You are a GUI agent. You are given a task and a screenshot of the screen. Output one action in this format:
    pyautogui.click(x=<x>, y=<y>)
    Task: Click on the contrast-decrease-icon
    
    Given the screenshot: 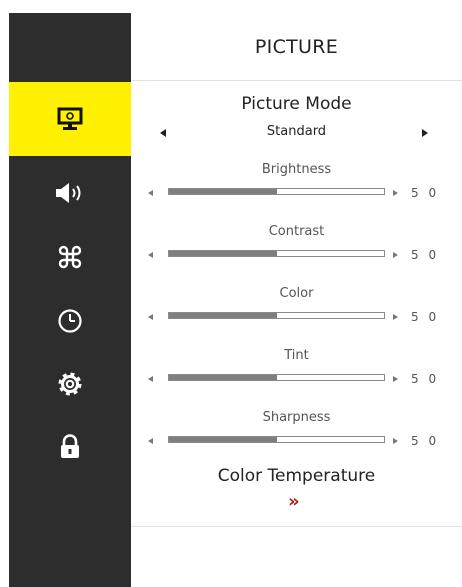 What is the action you would take?
    pyautogui.click(x=150, y=255)
    